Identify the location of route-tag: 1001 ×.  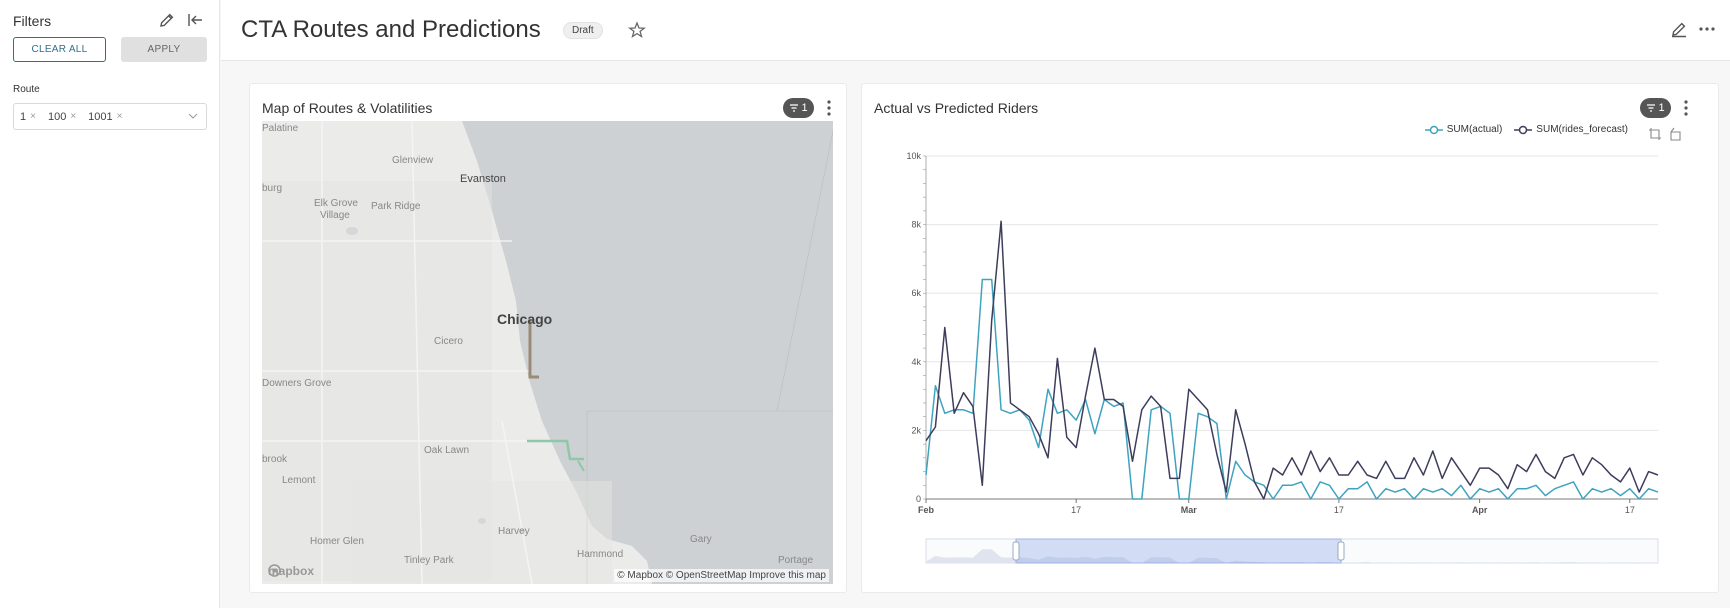
(105, 117).